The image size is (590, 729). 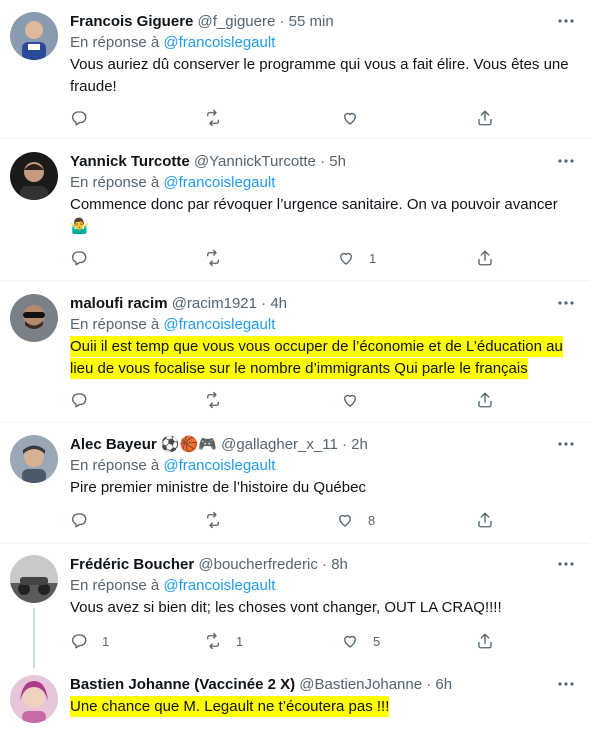 I want to click on author-name: Francois Giguere, so click(x=131, y=21).